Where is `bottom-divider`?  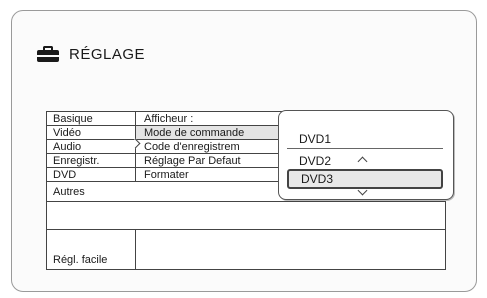
bottom-divider is located at coordinates (135, 250).